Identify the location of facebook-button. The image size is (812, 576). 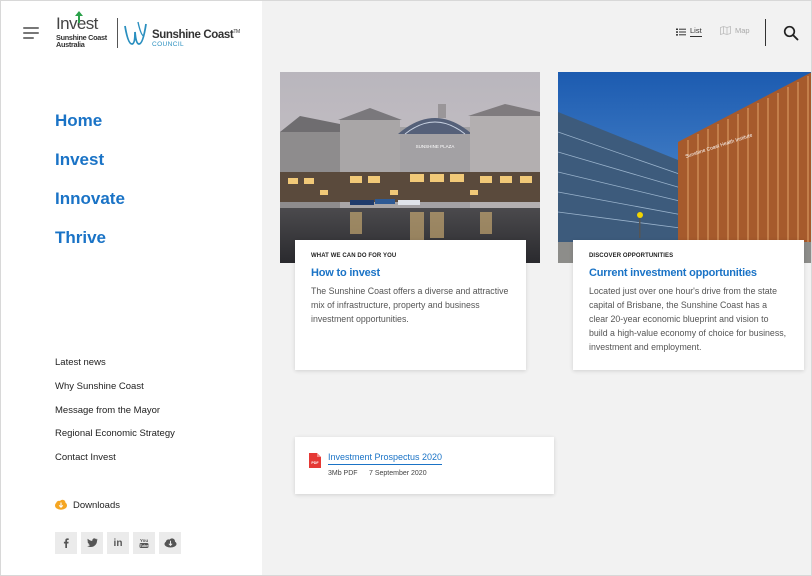
(66, 543).